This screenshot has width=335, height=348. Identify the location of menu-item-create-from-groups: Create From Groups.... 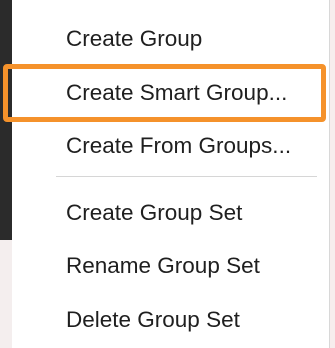
(170, 146).